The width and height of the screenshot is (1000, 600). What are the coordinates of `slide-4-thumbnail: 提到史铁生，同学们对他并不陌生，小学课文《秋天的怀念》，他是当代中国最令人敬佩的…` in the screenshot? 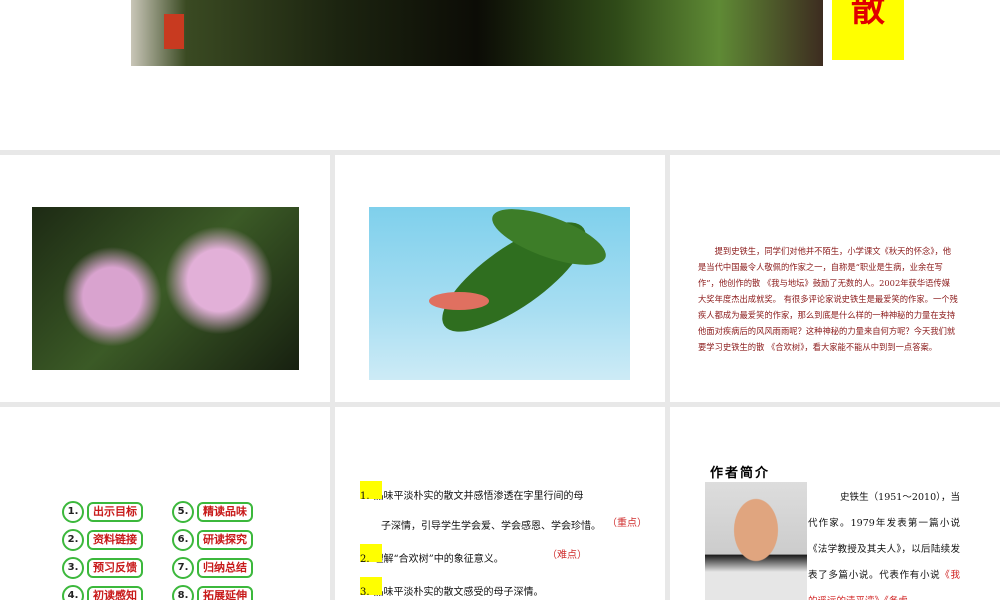 It's located at (835, 278).